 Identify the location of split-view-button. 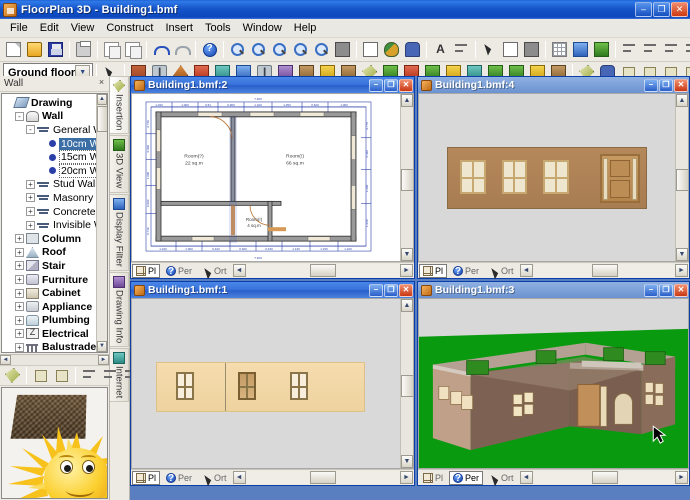
(510, 49).